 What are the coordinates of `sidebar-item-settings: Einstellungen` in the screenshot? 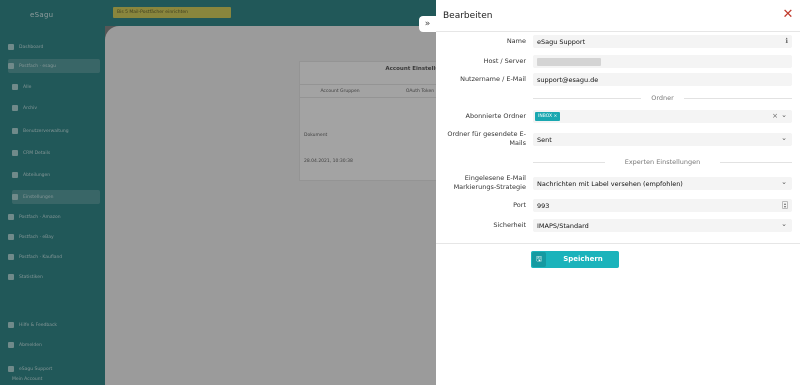 It's located at (56, 197).